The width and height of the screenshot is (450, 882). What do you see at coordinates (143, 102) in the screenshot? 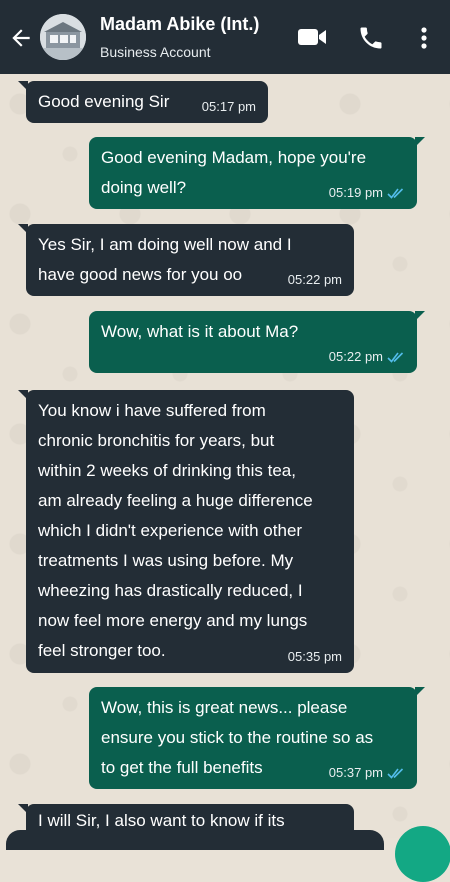
I see `message-incoming: Good evening Sir 05:17 pm` at bounding box center [143, 102].